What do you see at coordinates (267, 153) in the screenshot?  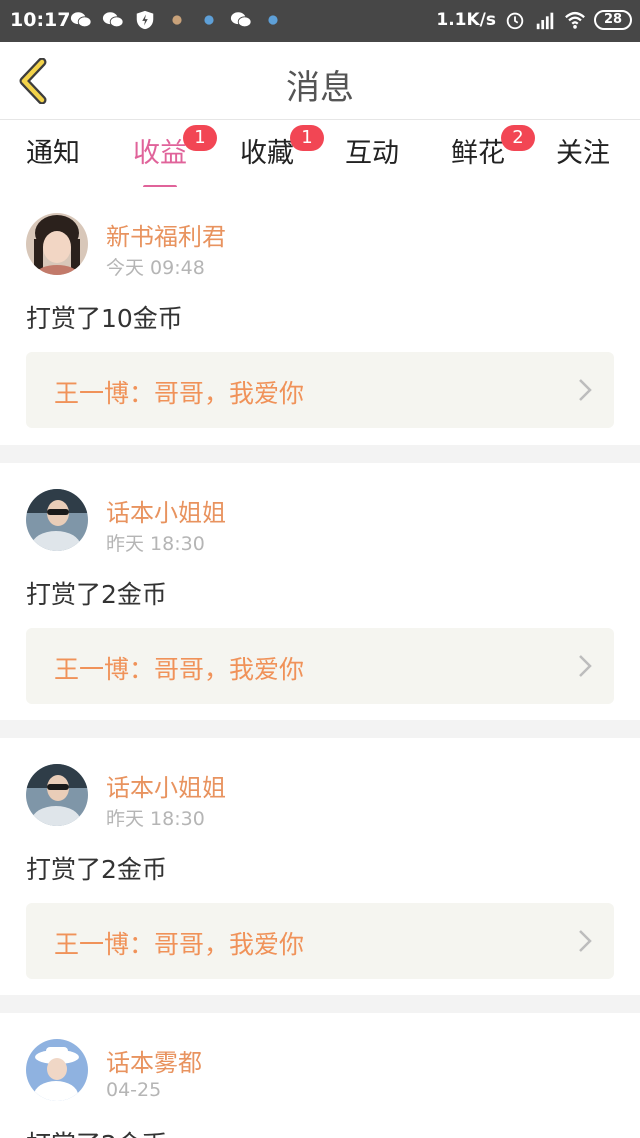 I see `tab-label: 收藏` at bounding box center [267, 153].